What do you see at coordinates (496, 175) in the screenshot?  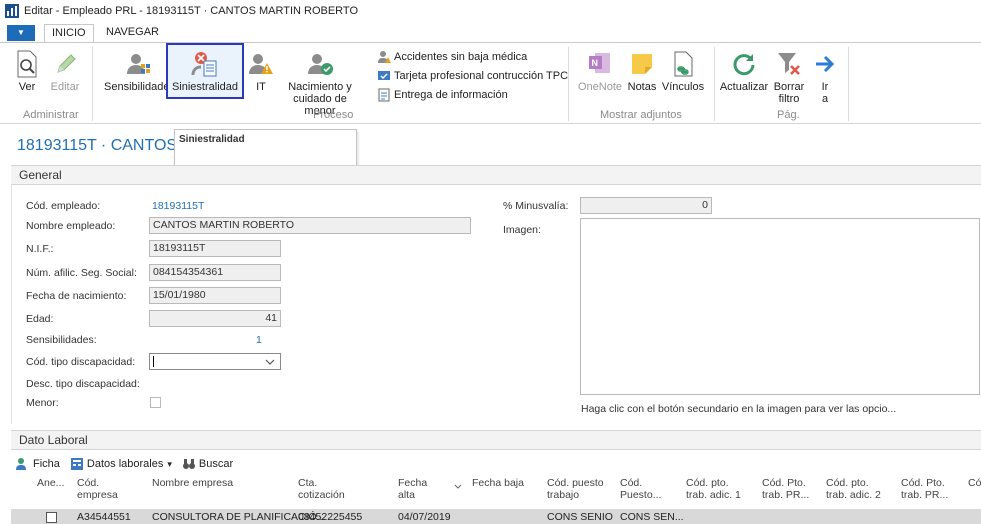 I see `section-general-header: General` at bounding box center [496, 175].